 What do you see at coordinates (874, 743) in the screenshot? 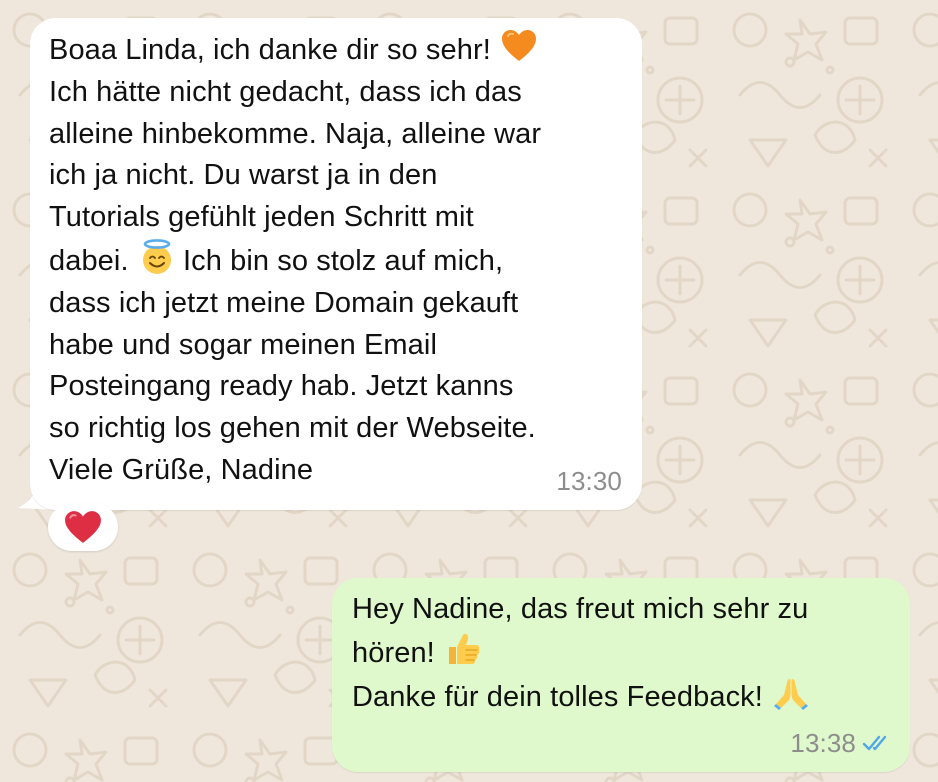
I see `double-check-icon` at bounding box center [874, 743].